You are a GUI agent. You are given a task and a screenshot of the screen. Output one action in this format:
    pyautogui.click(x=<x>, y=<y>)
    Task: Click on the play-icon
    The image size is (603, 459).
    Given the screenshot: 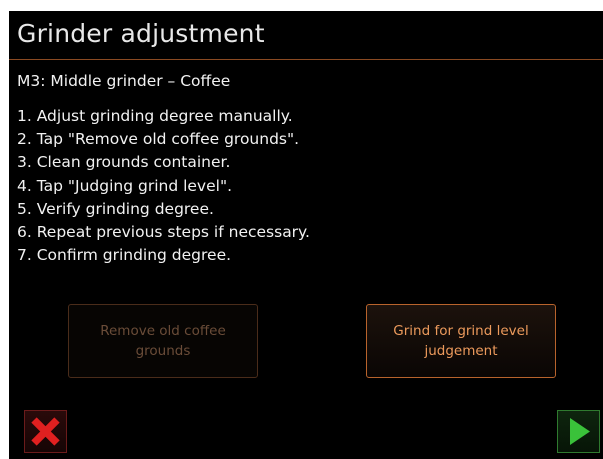 What is the action you would take?
    pyautogui.click(x=580, y=431)
    